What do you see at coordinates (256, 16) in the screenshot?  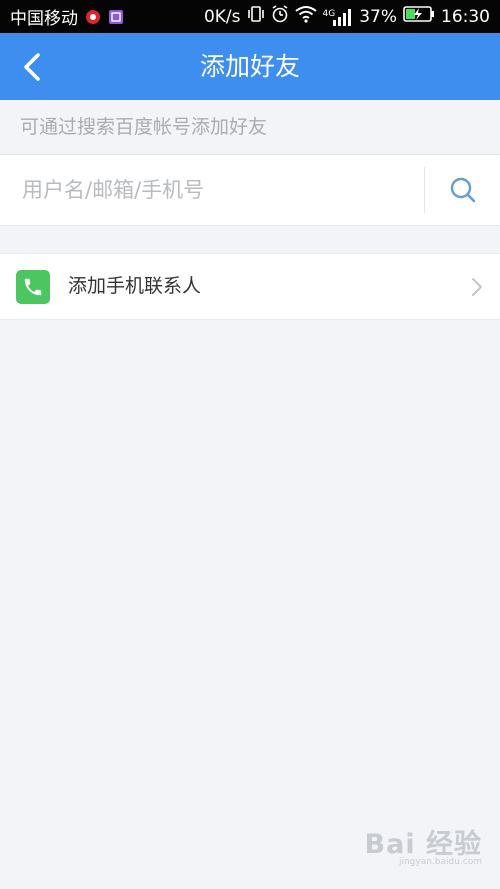 I see `vibrate-icon` at bounding box center [256, 16].